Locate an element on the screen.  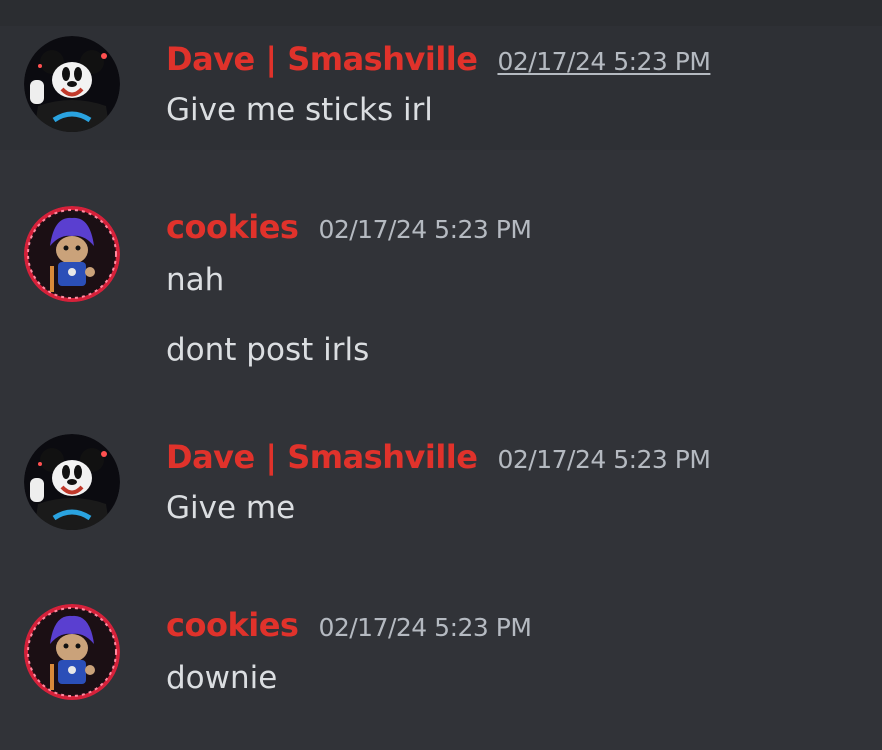
message-text: downie is located at coordinates (222, 678).